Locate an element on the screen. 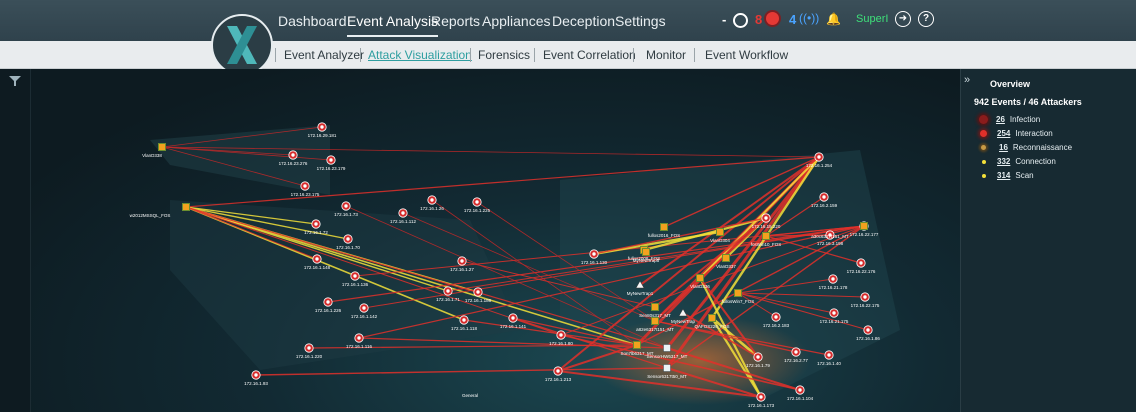 The image size is (1136, 412). node-label: 172.16.1.79 is located at coordinates (758, 365).